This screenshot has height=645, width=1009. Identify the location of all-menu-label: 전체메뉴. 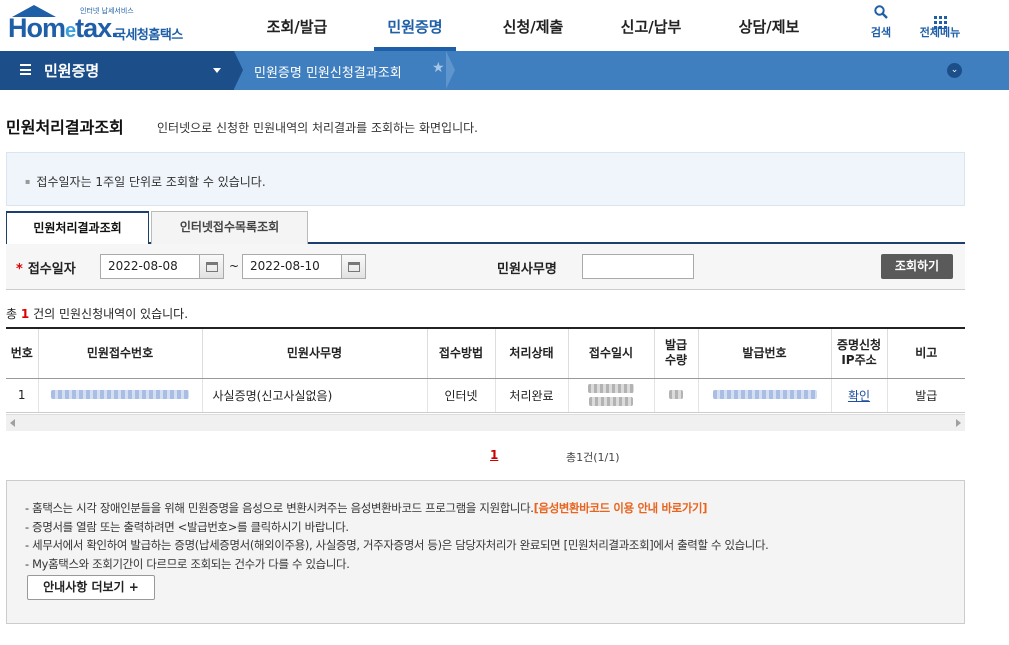
(940, 32).